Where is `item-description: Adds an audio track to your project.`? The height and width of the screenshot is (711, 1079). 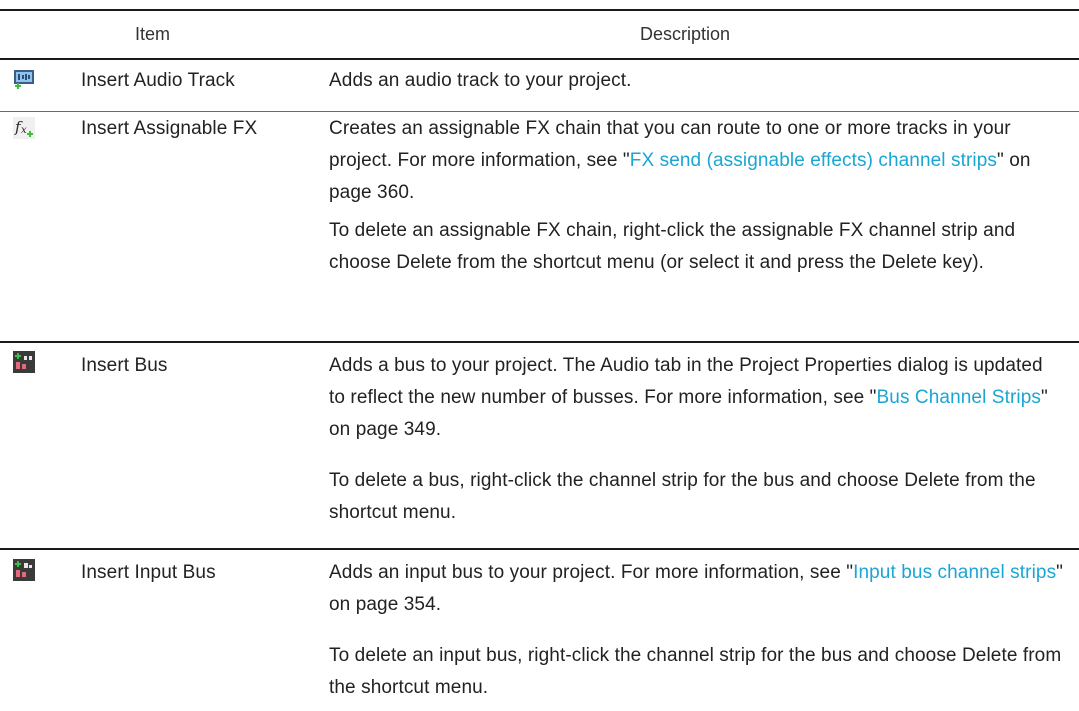 item-description: Adds an audio track to your project. is located at coordinates (480, 80).